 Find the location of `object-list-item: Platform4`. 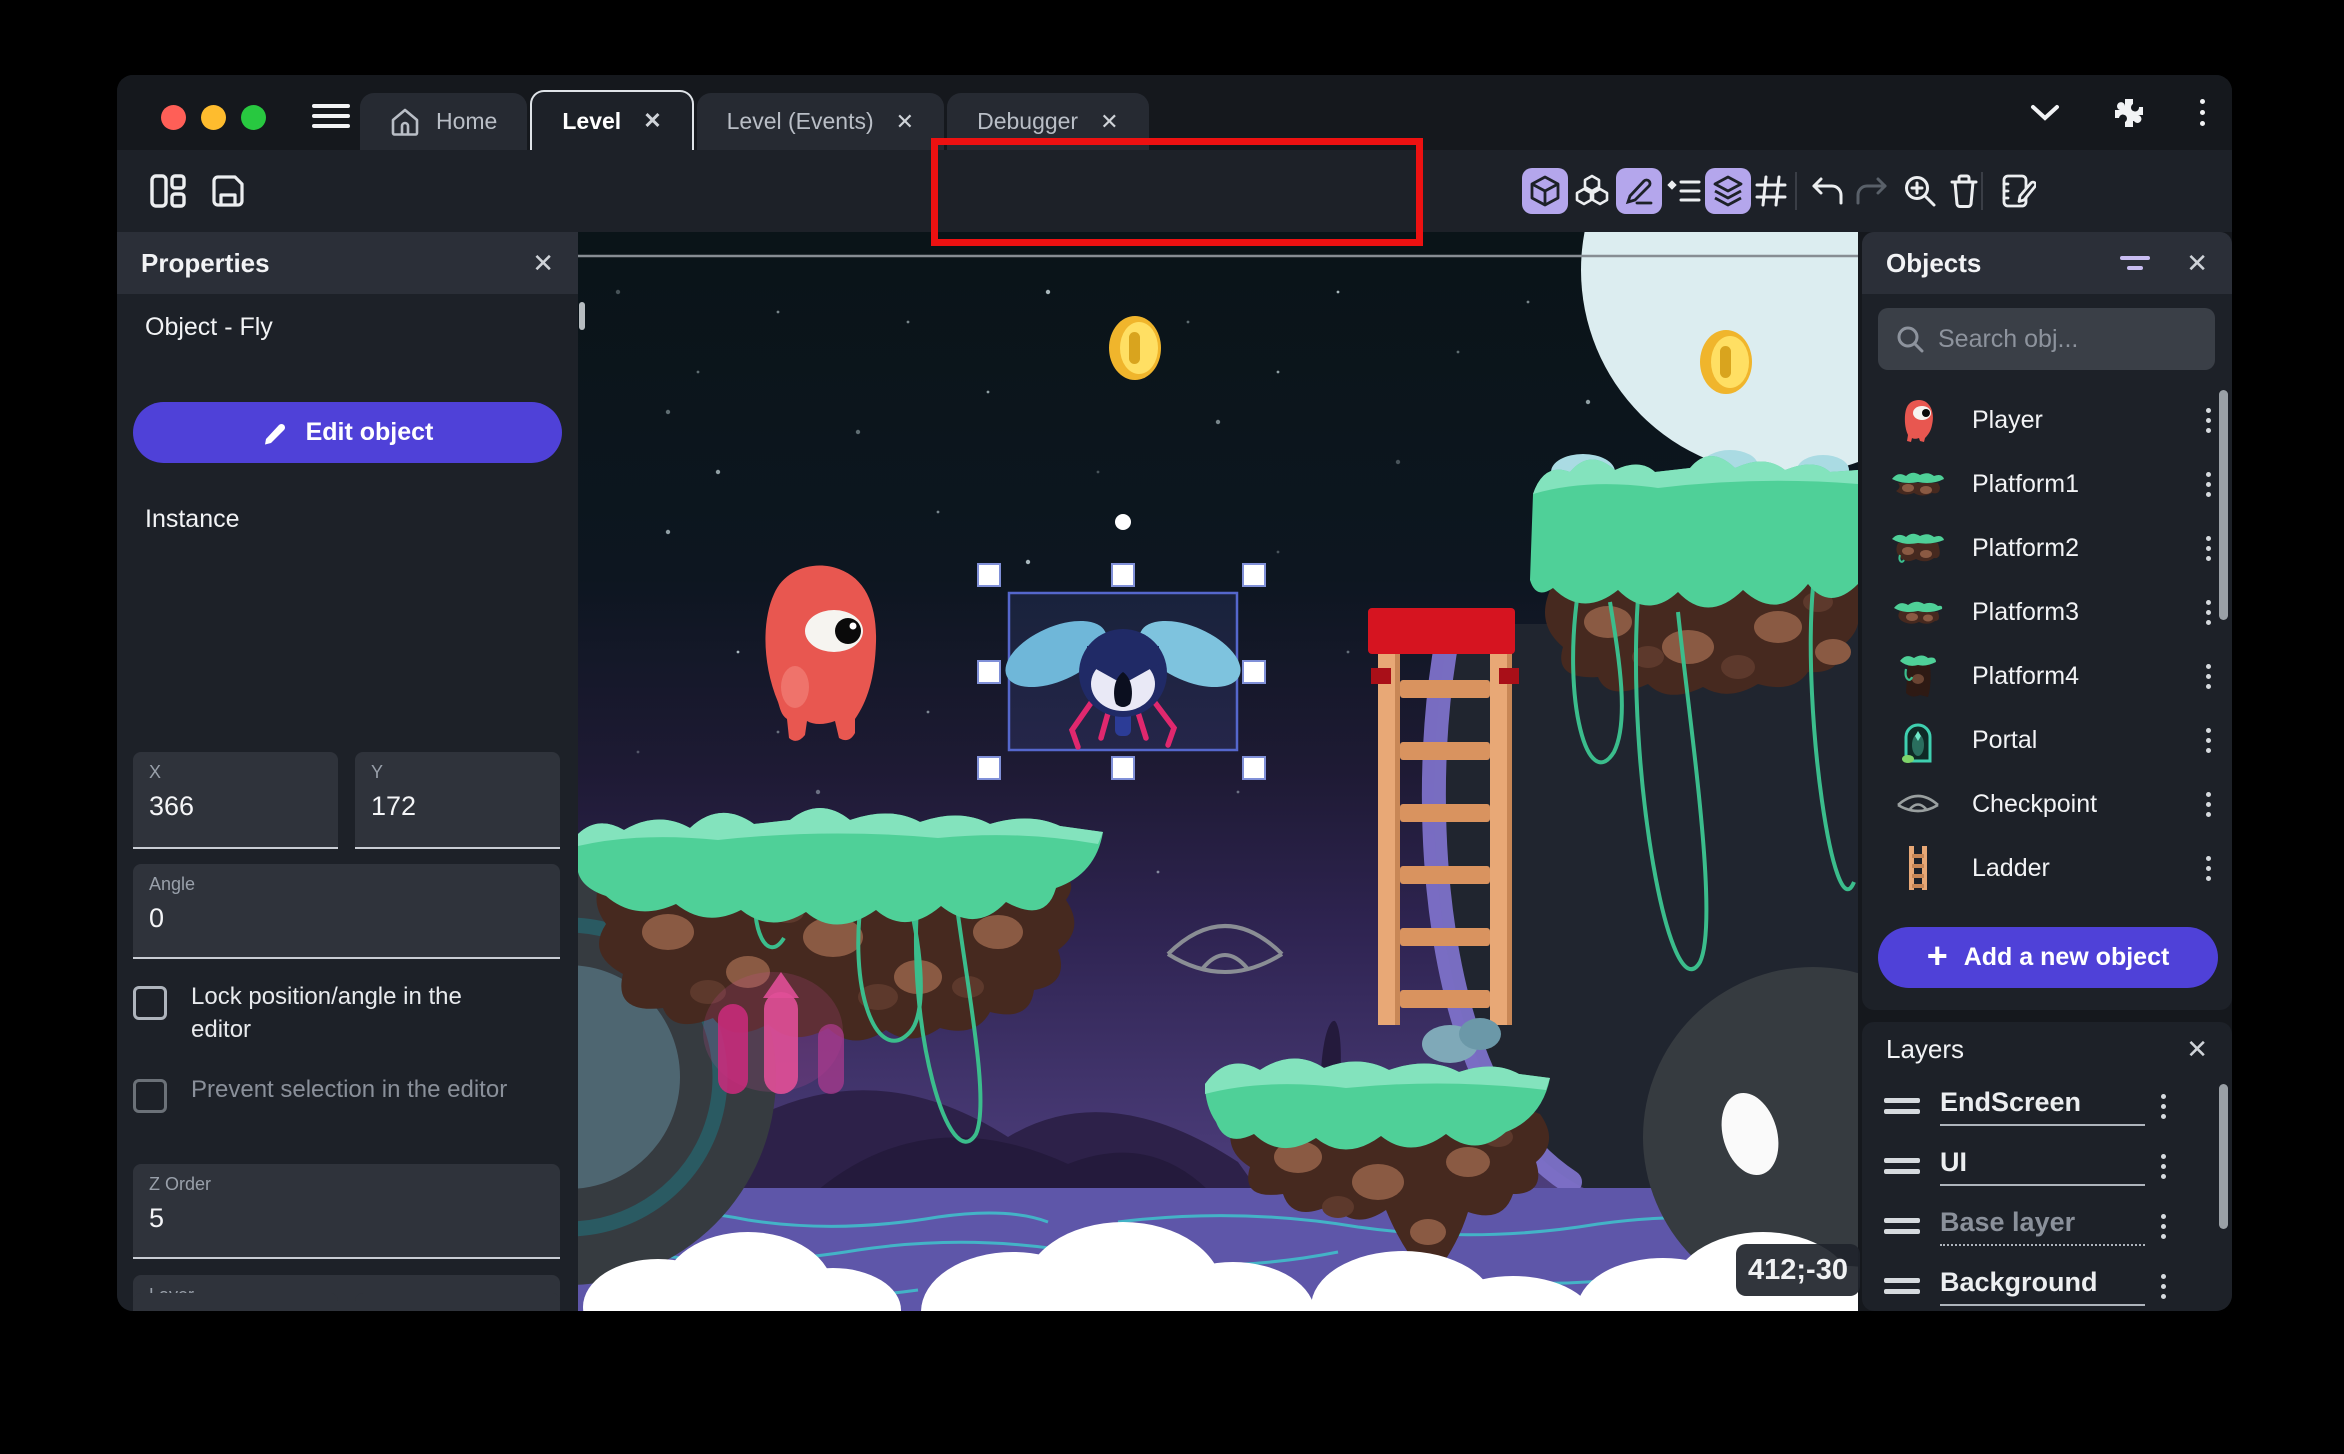

object-list-item: Platform4 is located at coordinates (2047, 676).